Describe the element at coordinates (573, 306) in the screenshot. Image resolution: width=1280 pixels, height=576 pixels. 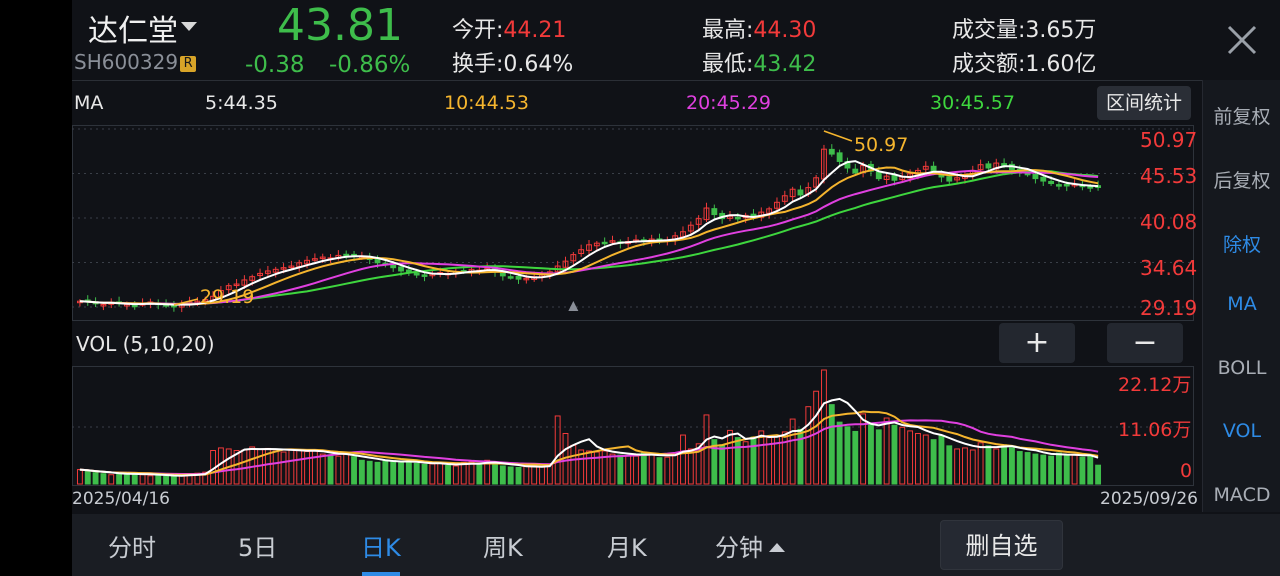
I see `event-marker-icon` at that location.